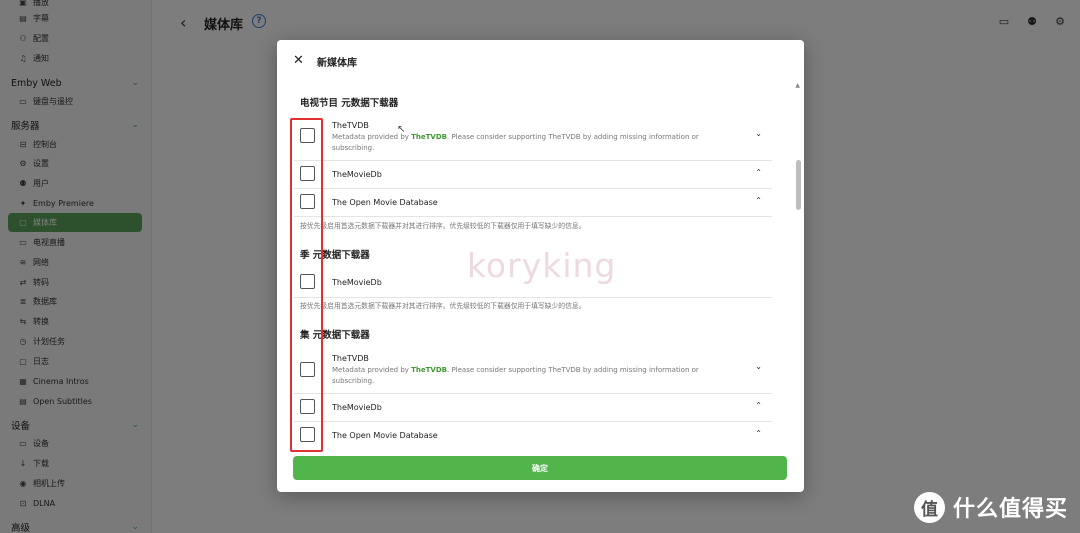  I want to click on tv-metadata-section-title: 电视节目 元数据下载器, so click(349, 103).